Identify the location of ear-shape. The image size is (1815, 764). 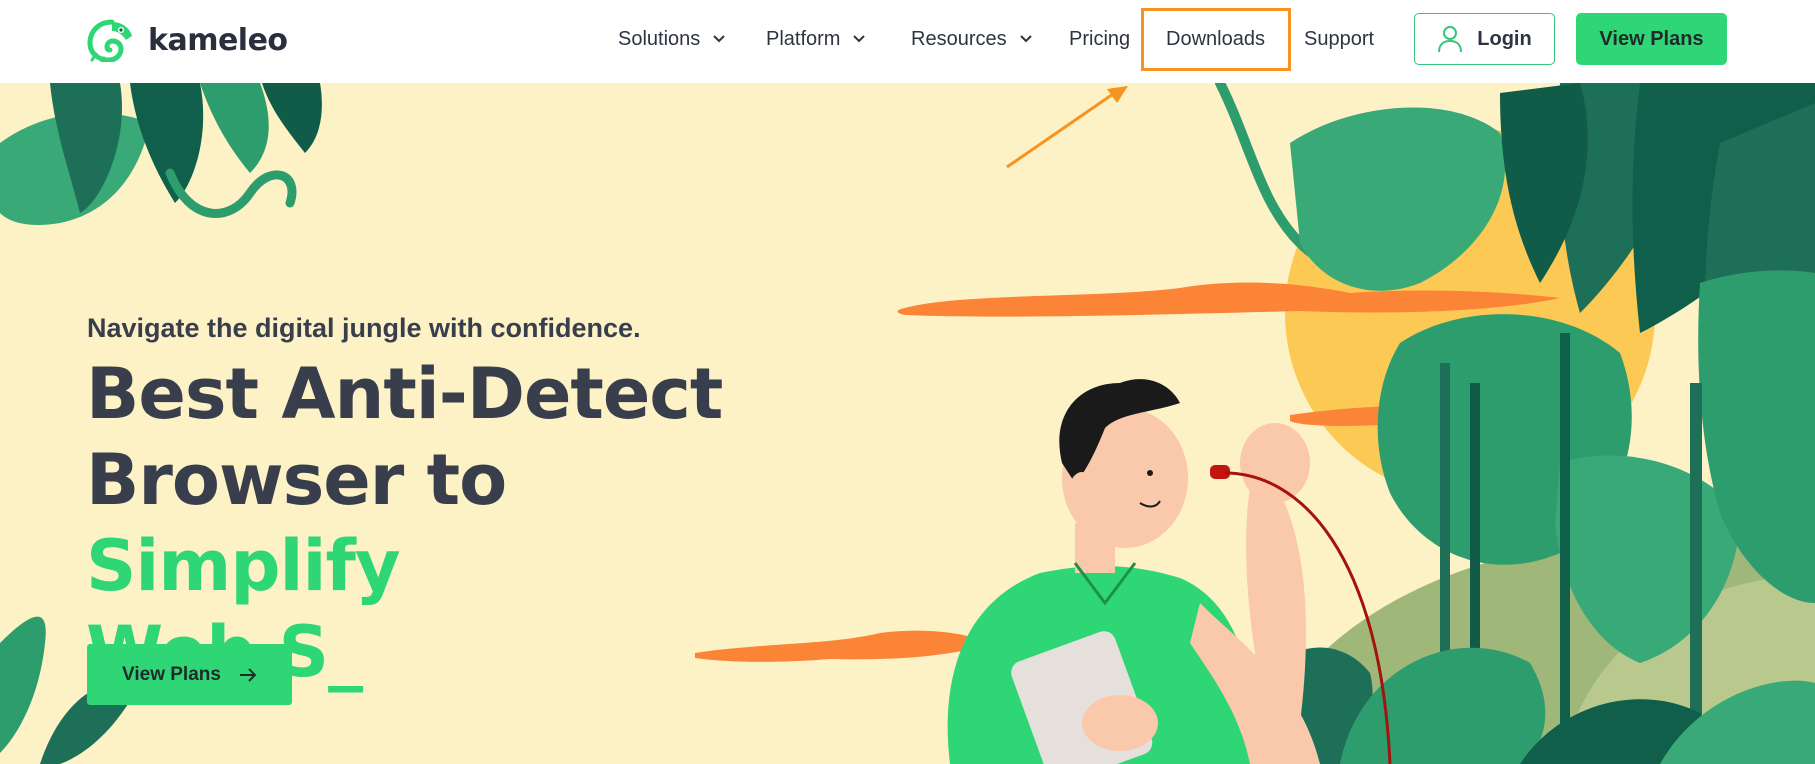
(1082, 488).